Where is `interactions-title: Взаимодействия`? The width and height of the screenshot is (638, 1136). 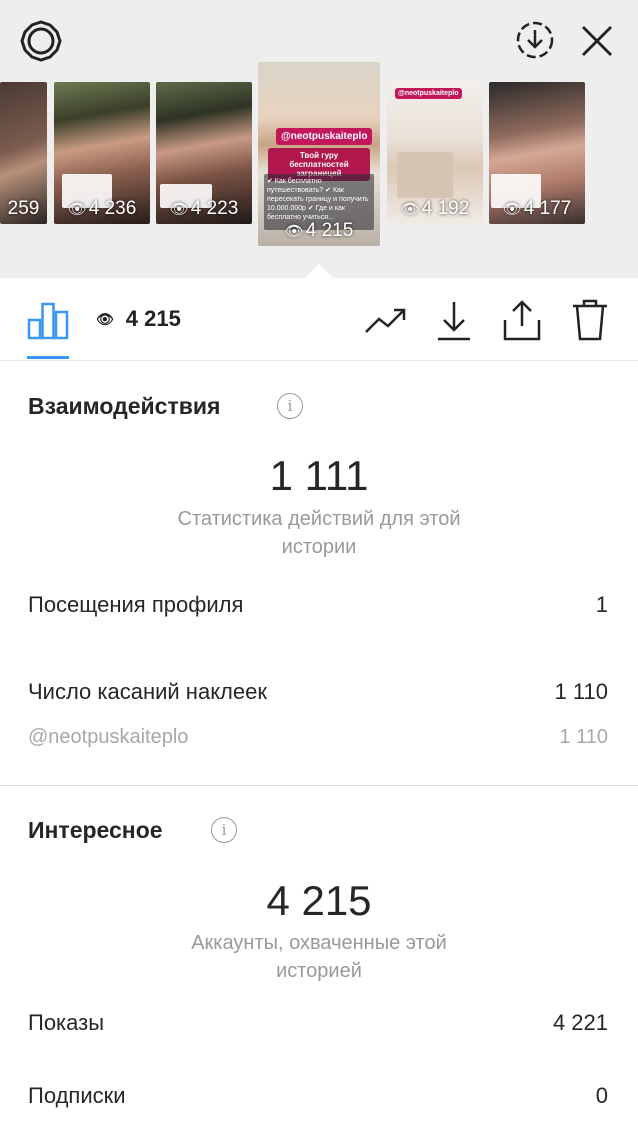
interactions-title: Взаимодействия is located at coordinates (124, 406).